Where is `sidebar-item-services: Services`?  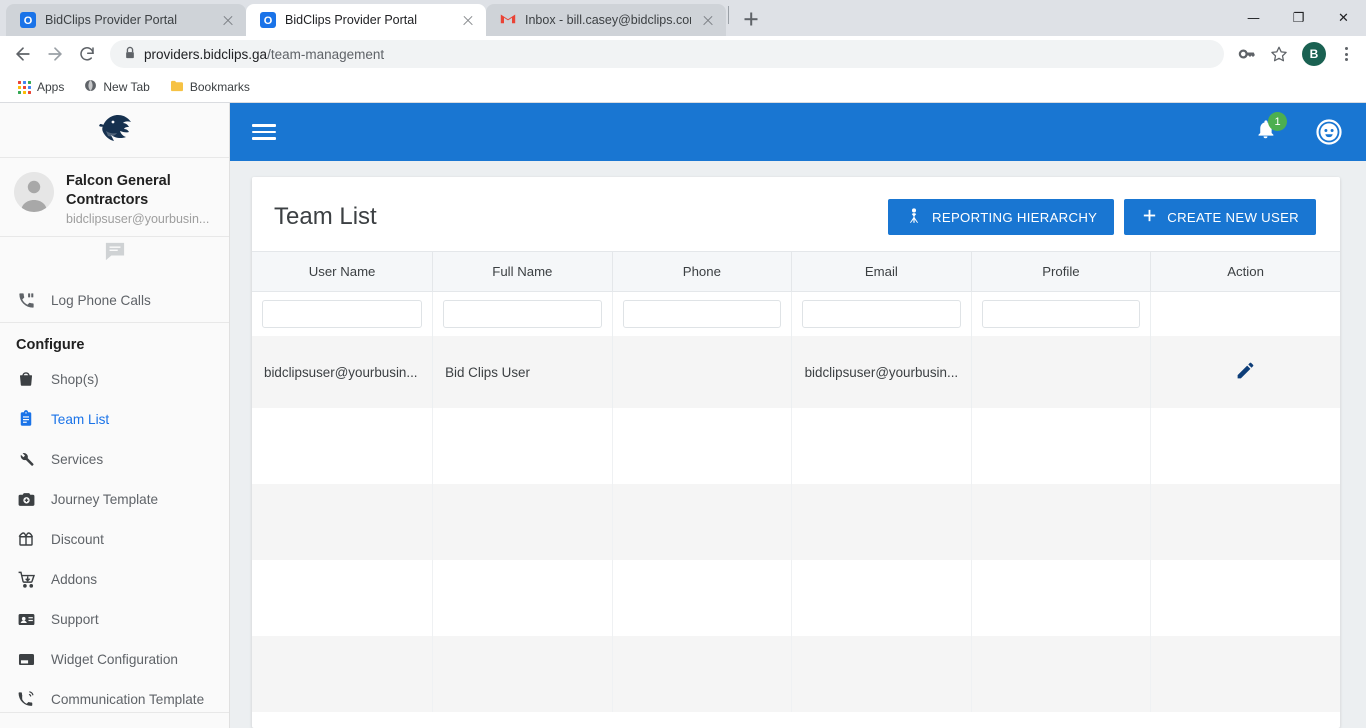 sidebar-item-services: Services is located at coordinates (114, 459).